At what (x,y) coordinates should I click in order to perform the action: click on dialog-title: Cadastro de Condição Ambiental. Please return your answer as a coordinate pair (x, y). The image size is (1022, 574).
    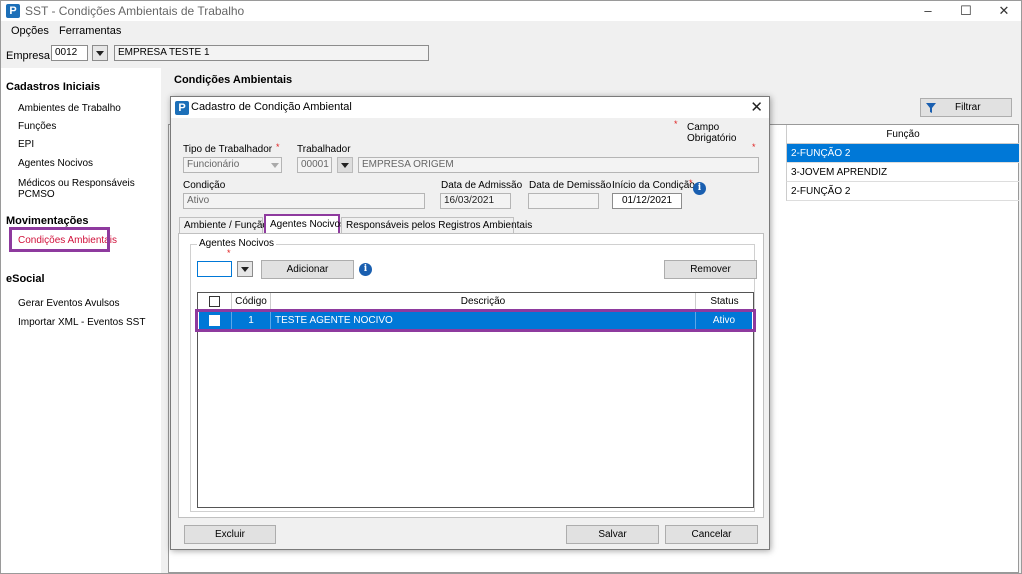
    Looking at the image, I should click on (271, 107).